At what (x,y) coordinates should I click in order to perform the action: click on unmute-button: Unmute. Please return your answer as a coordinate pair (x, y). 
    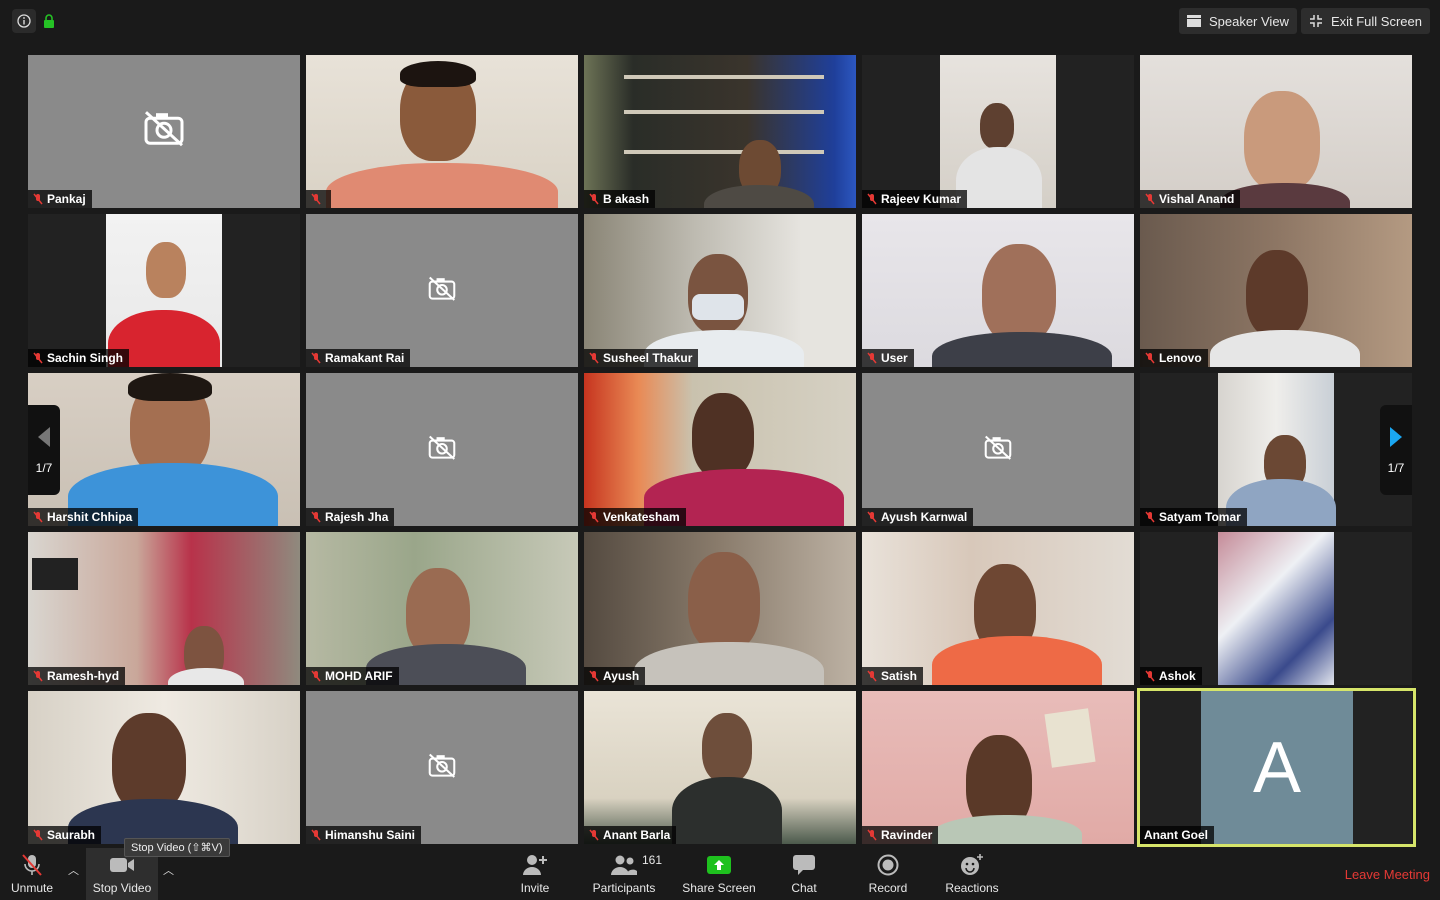
    Looking at the image, I should click on (32, 874).